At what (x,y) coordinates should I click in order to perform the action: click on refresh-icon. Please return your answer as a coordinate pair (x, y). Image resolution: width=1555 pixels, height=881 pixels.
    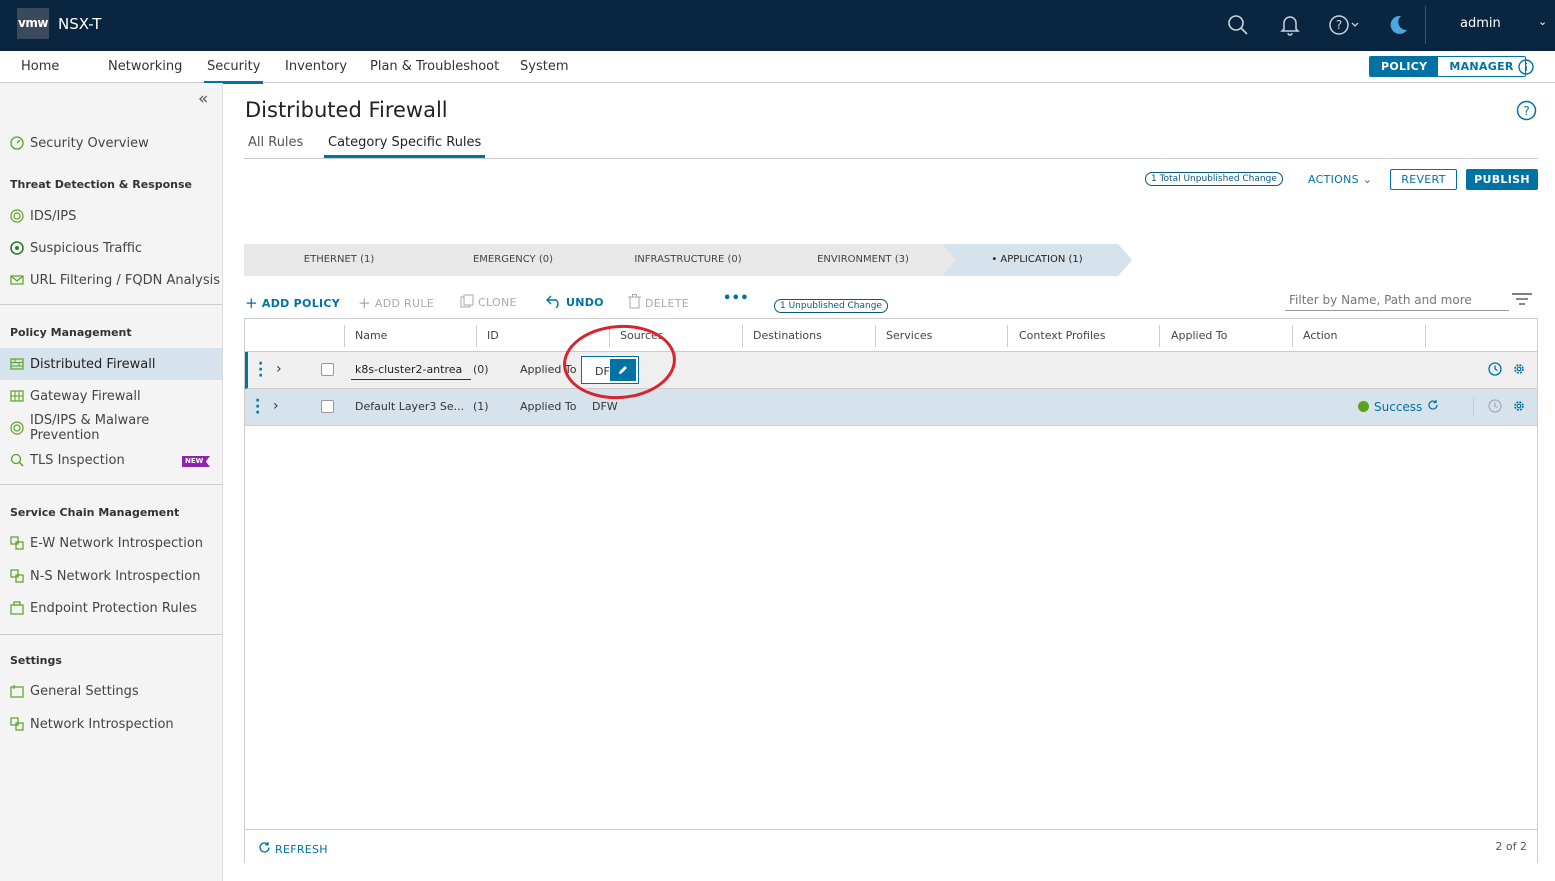
    Looking at the image, I should click on (1433, 406).